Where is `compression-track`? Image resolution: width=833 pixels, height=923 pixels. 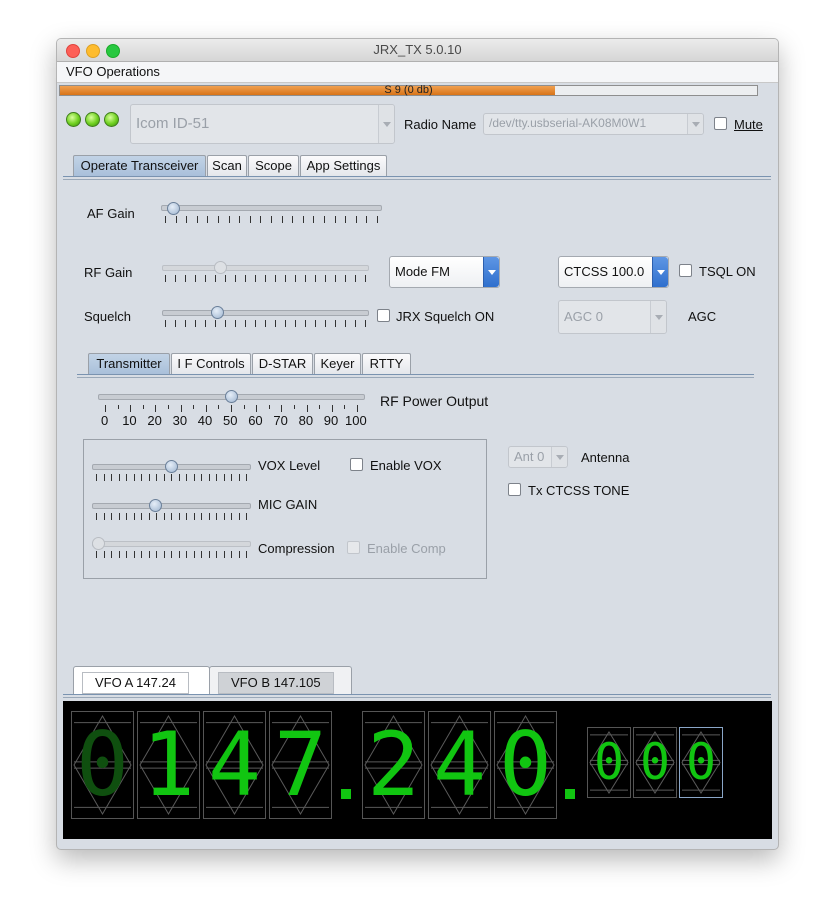 compression-track is located at coordinates (171, 544).